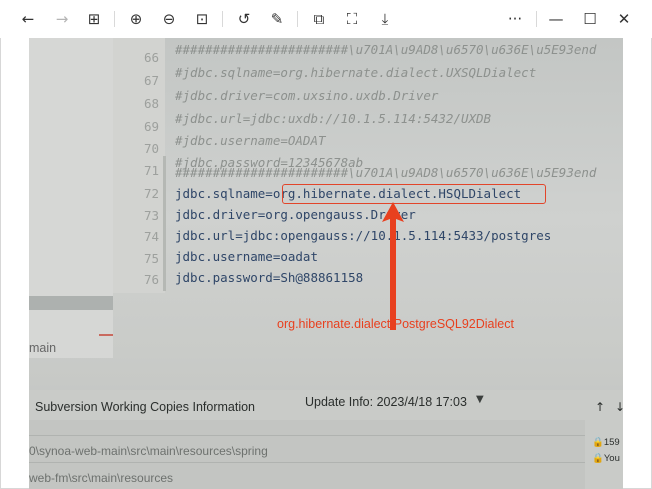  Describe the element at coordinates (62, 19) in the screenshot. I see `forward-arrow-icon: →` at that location.